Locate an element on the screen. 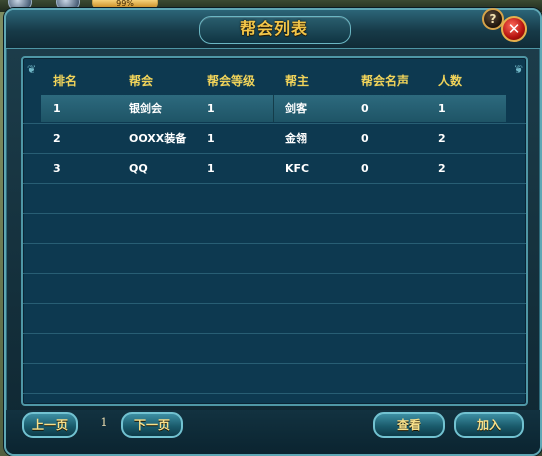 The height and width of the screenshot is (456, 542). cell-leader: KFC is located at coordinates (297, 168).